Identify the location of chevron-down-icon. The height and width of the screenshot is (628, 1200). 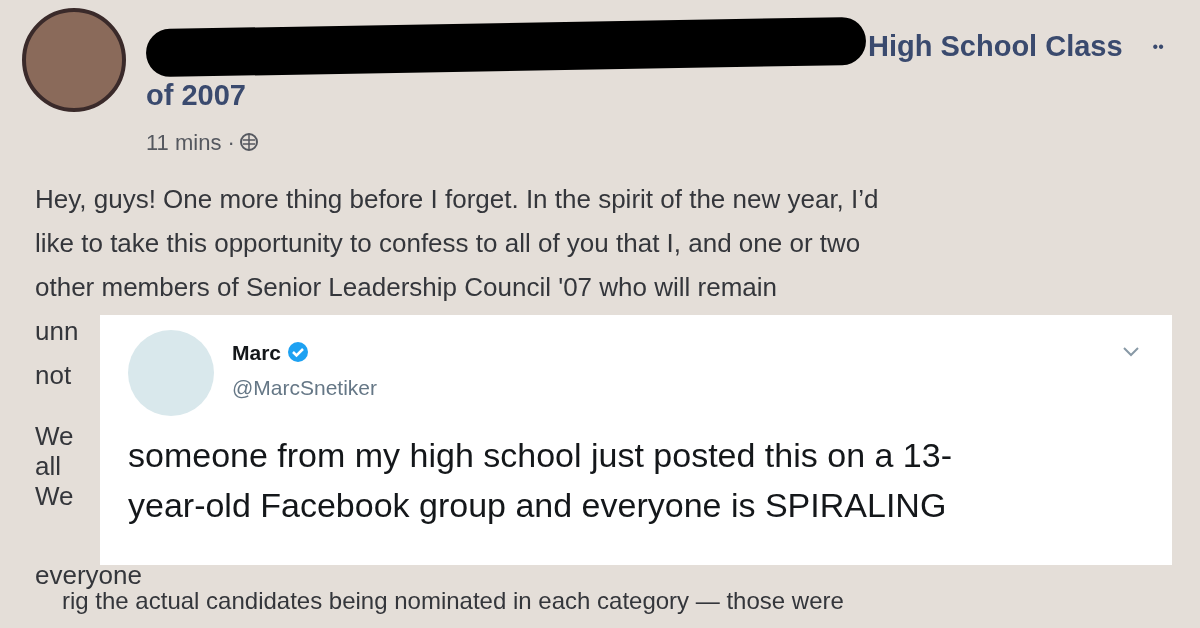
(1131, 352).